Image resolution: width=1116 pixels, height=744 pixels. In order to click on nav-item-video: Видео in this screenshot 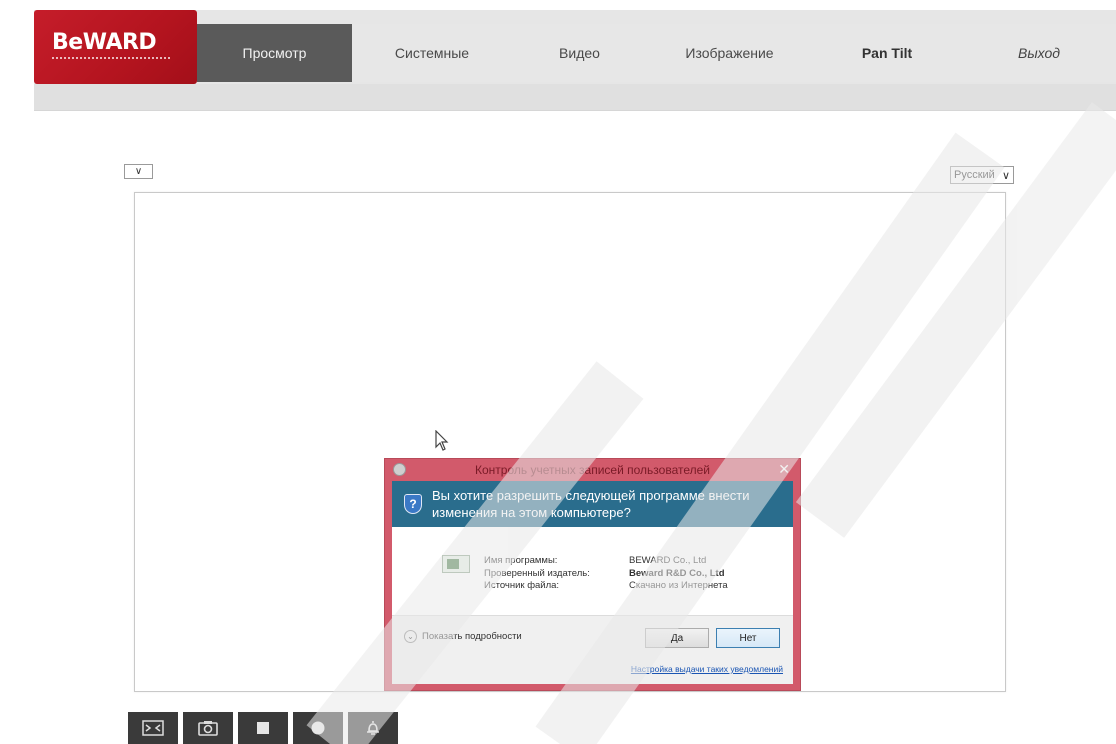, I will do `click(579, 53)`.